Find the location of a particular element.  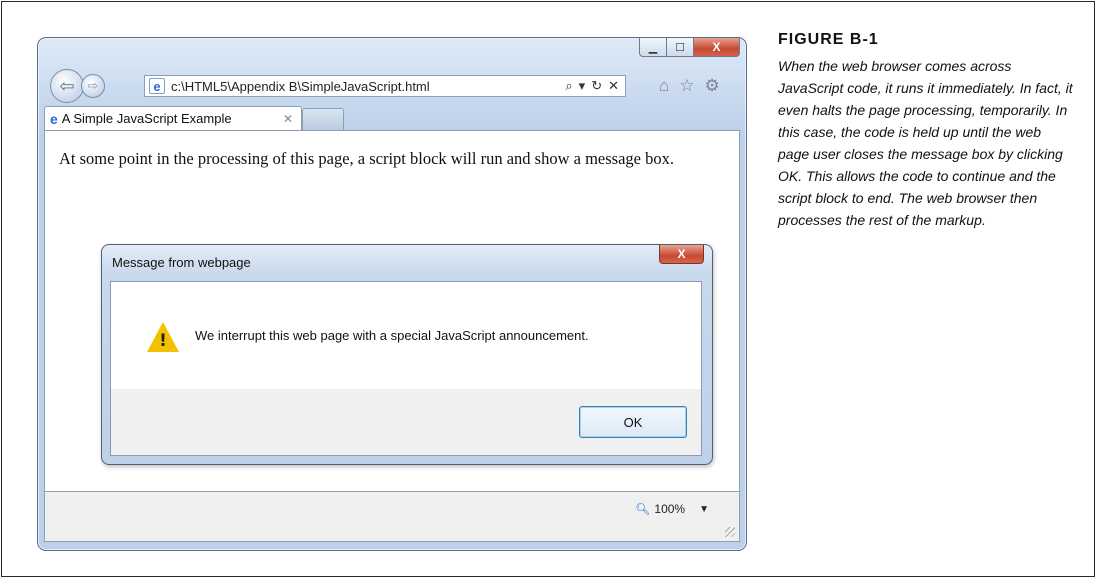

browser-toolbar-icons: ⌂ ☆ ⚙ is located at coordinates (689, 86).